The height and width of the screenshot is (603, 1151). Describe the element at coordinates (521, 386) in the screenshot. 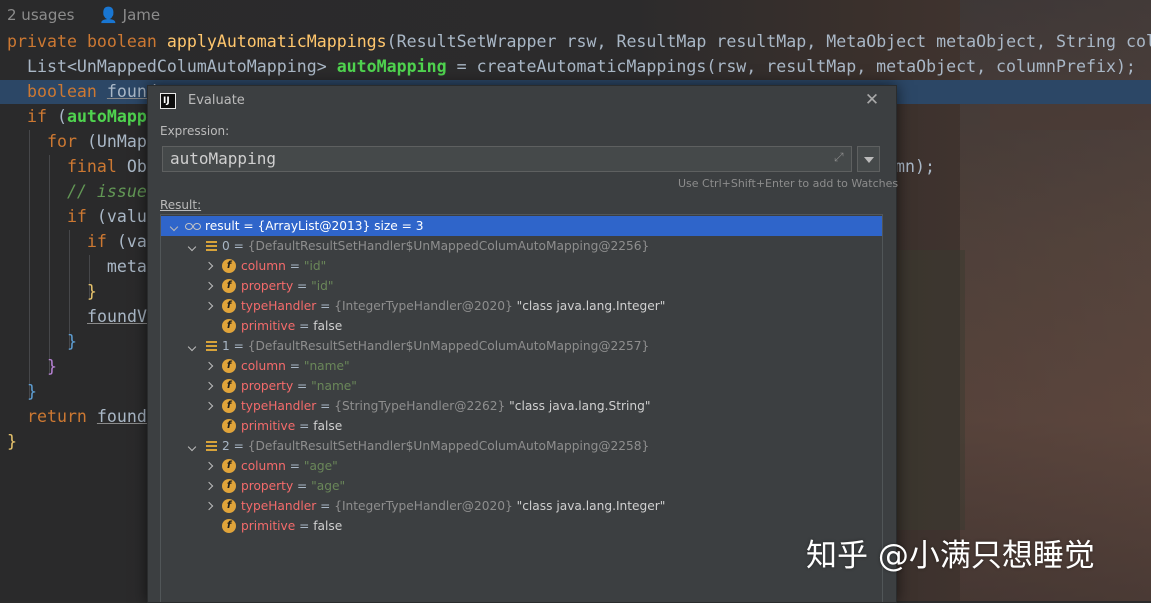

I see `tree-row-field: property = "name"` at that location.